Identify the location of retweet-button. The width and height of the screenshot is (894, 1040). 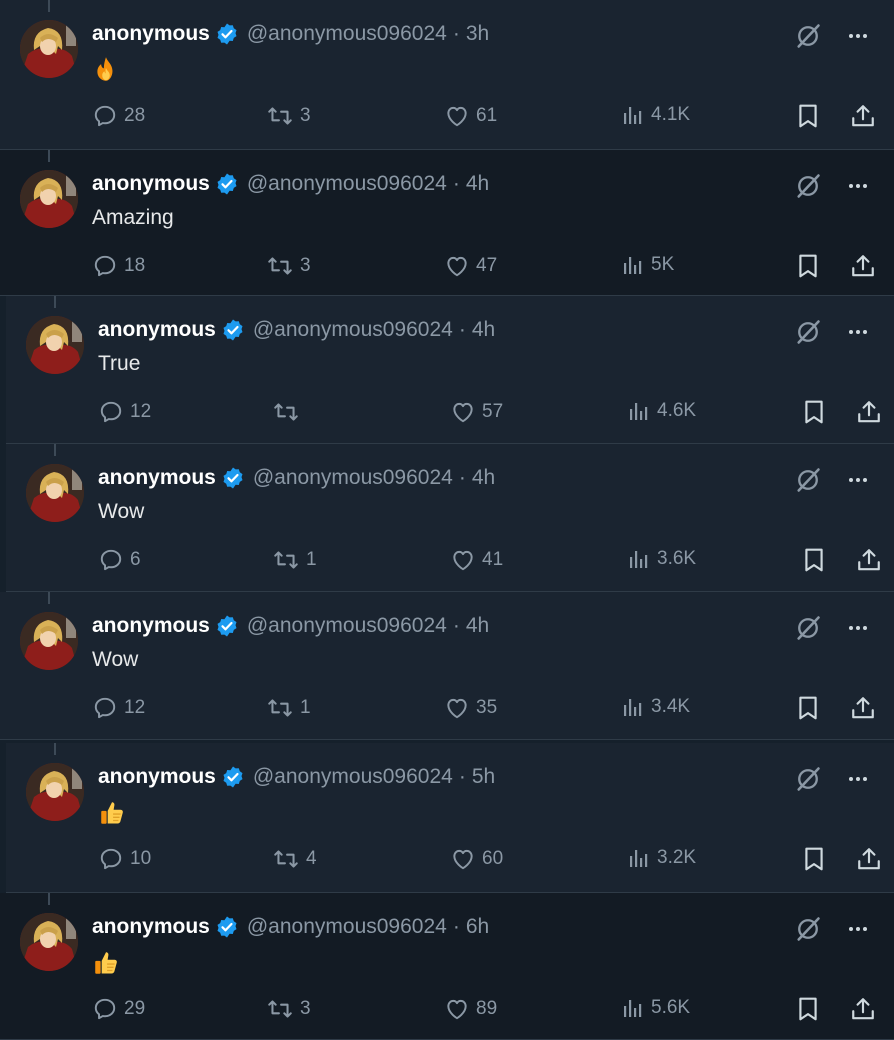
(289, 412).